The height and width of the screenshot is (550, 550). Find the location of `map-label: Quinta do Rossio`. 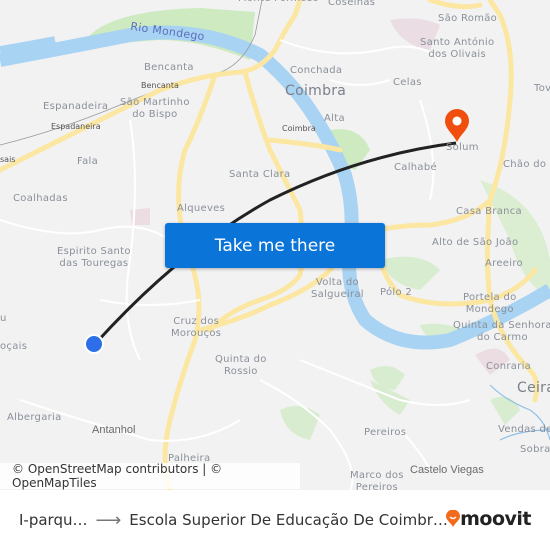

map-label: Quinta do Rossio is located at coordinates (241, 365).